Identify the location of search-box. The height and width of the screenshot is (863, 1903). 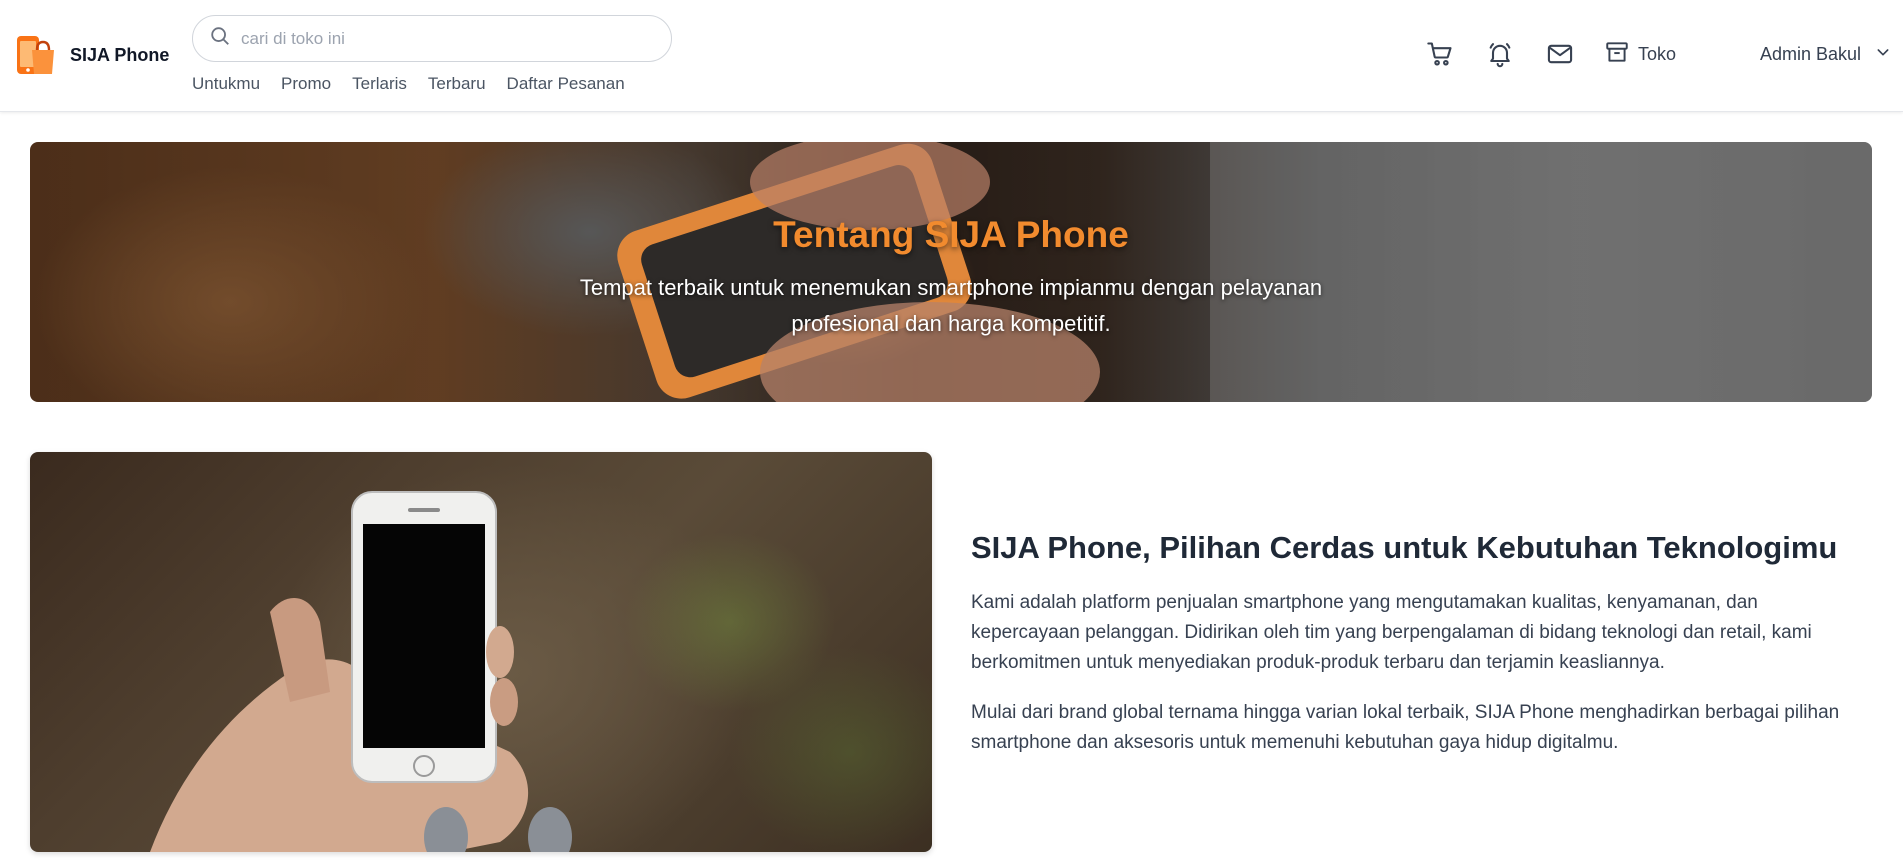
(432, 38).